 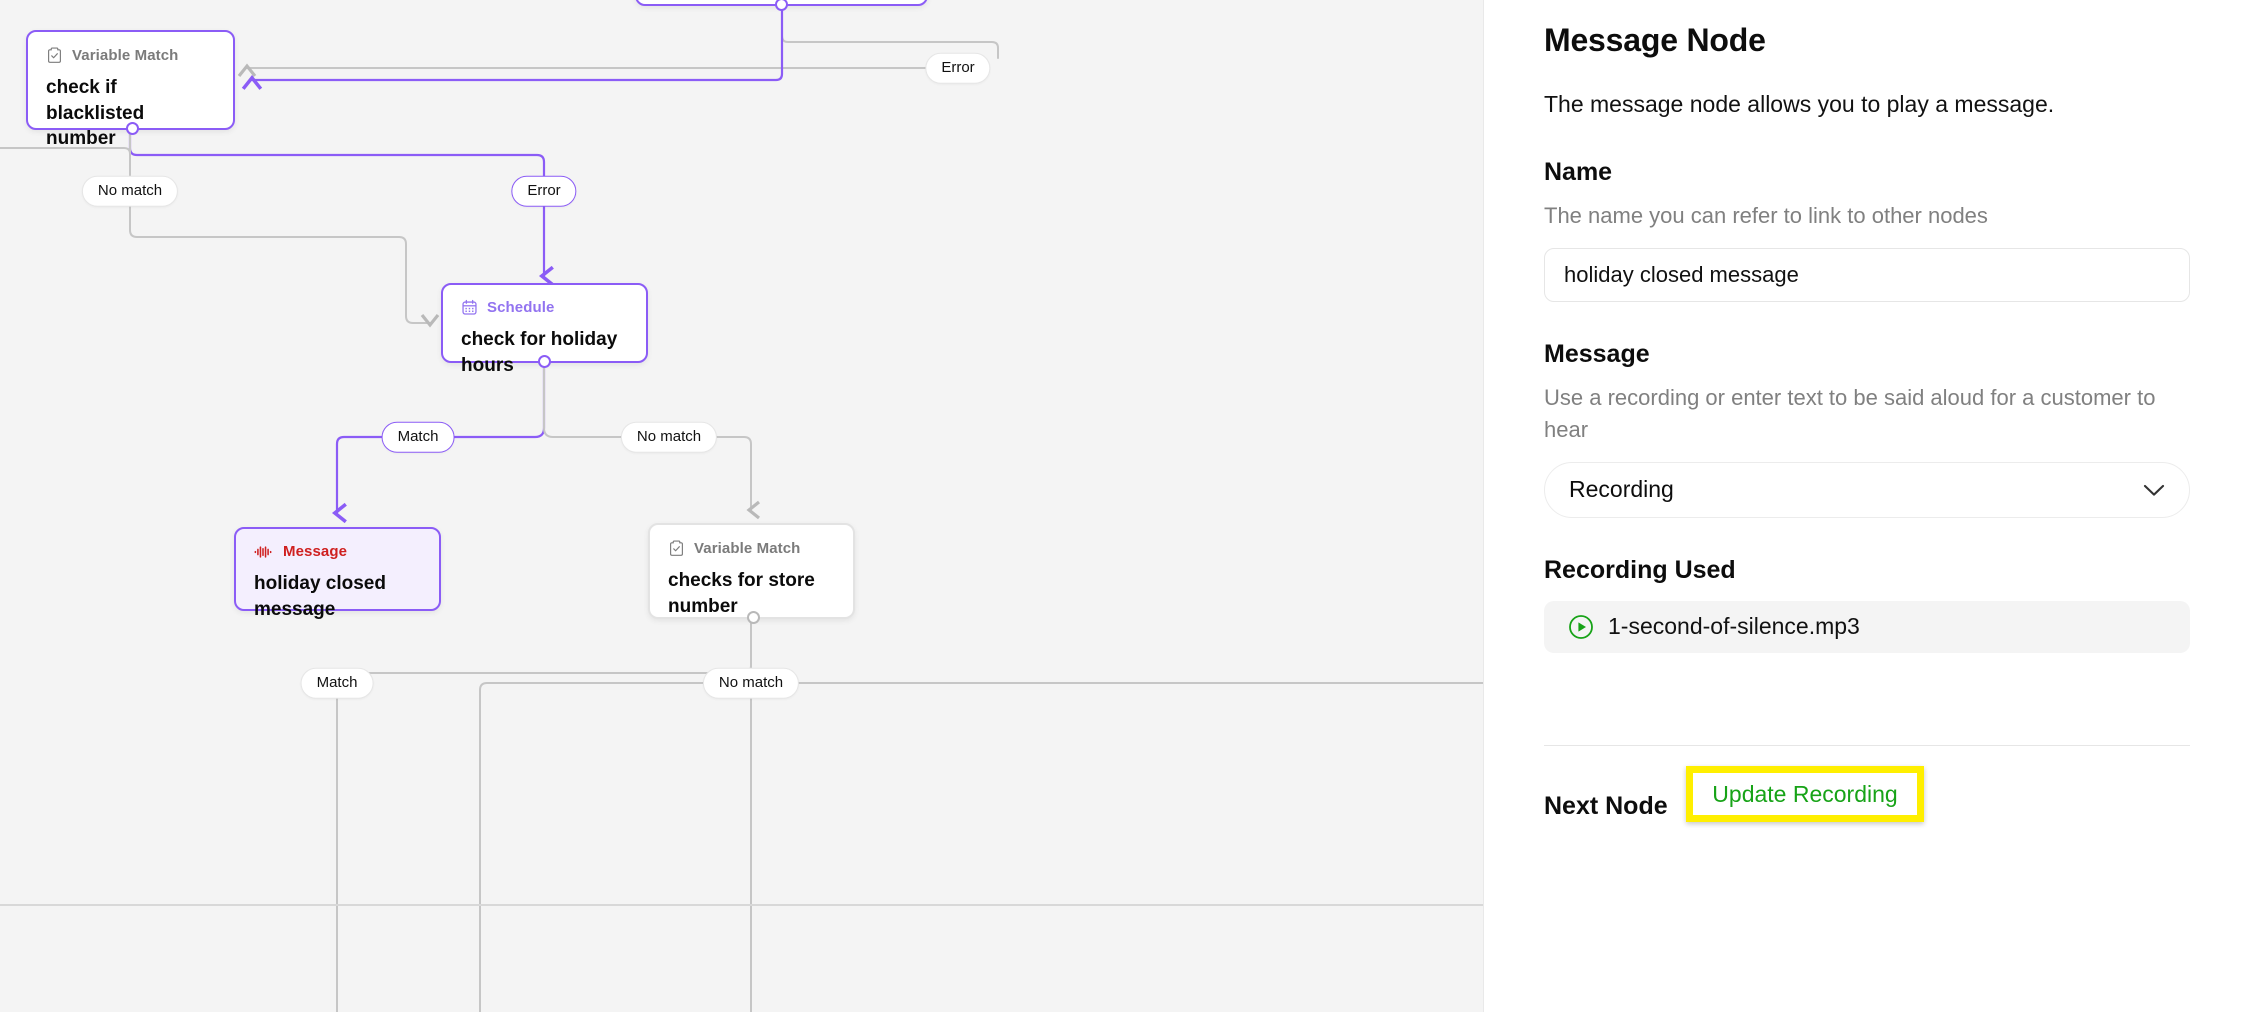 What do you see at coordinates (781, 5) in the screenshot?
I see `flow-node-top-partial` at bounding box center [781, 5].